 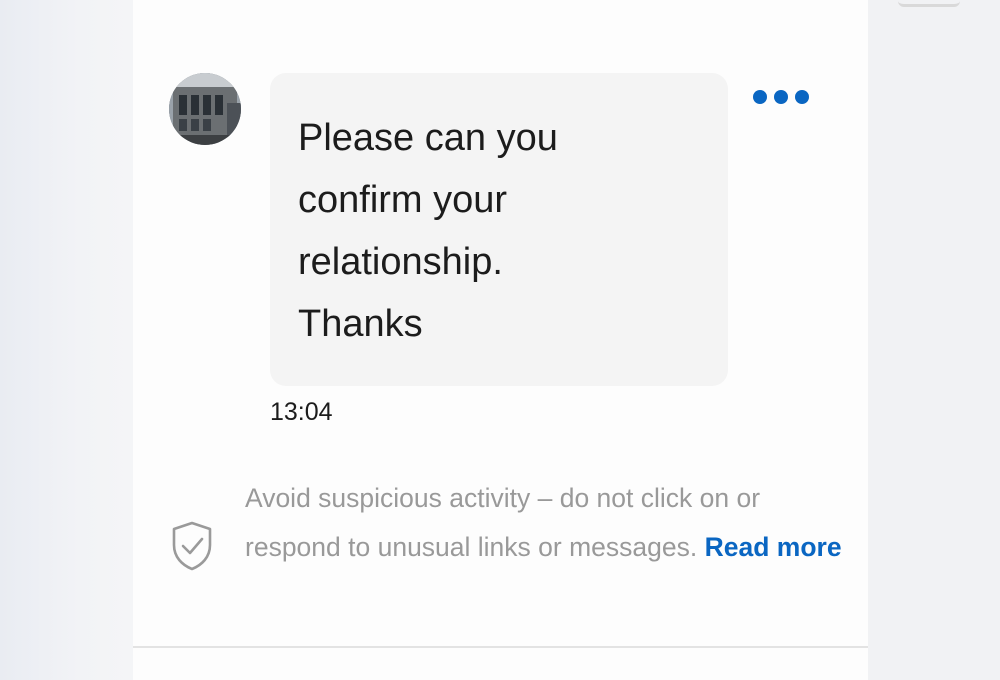 I want to click on divider, so click(x=500, y=647).